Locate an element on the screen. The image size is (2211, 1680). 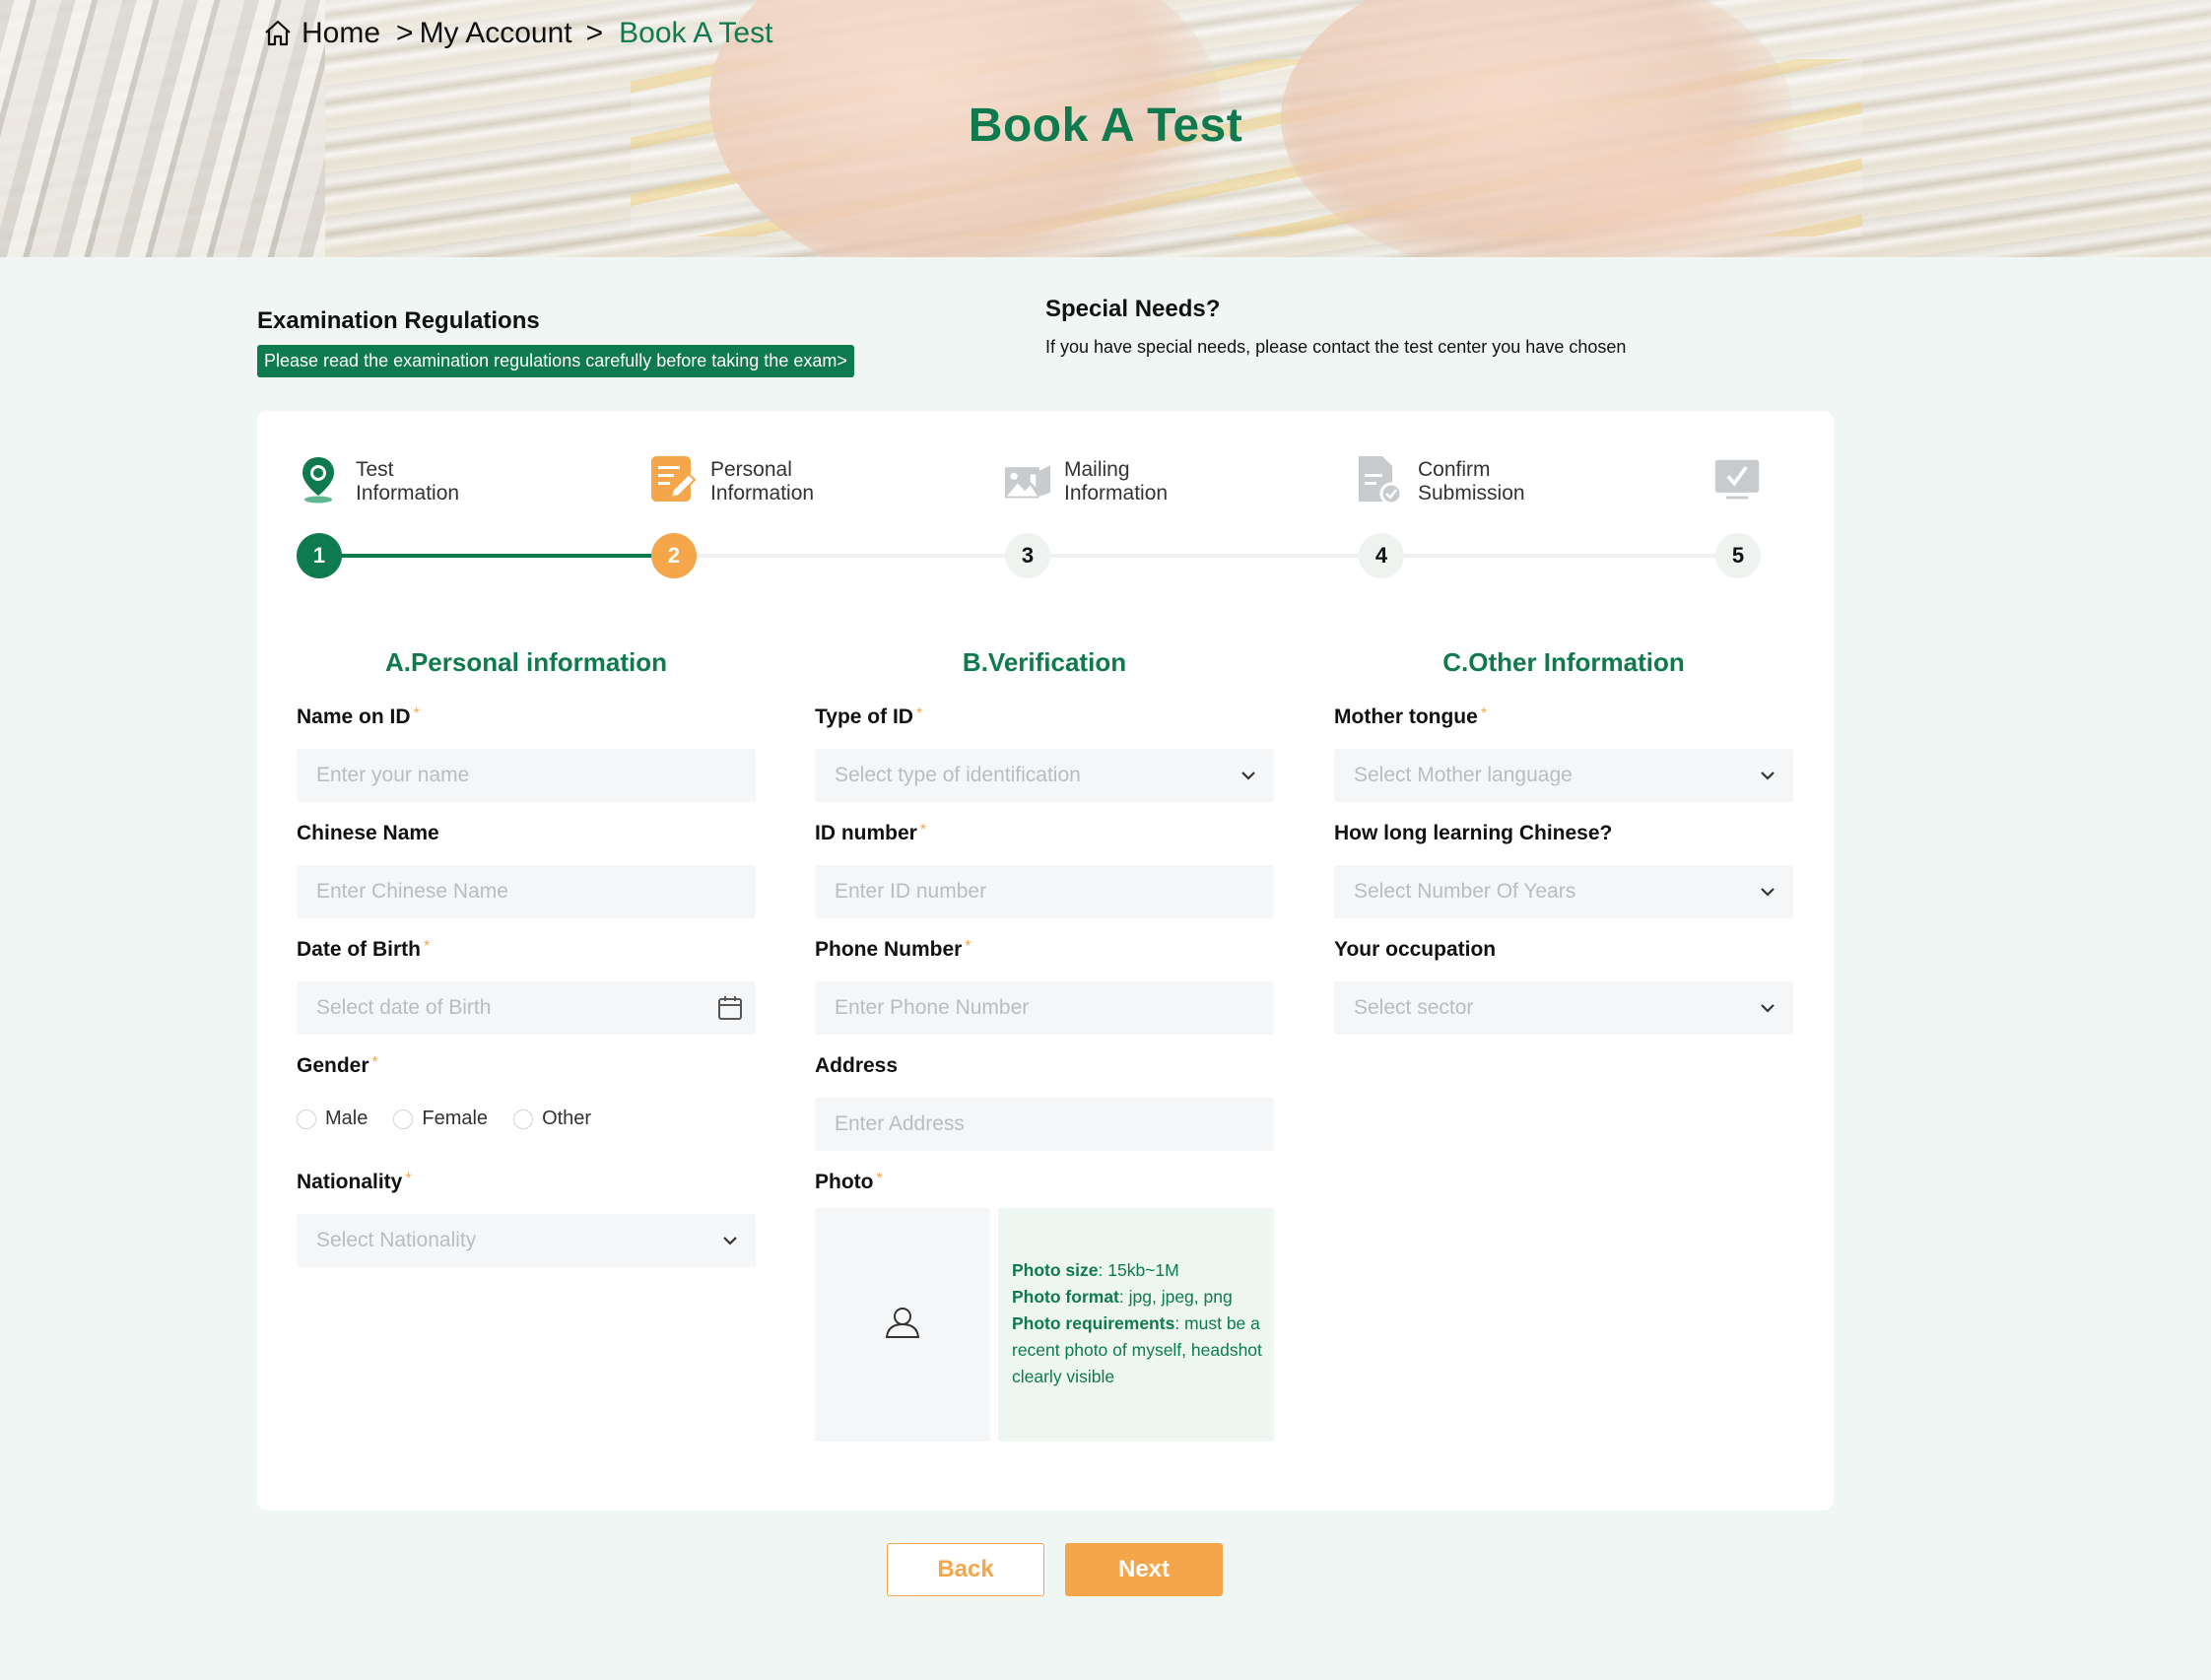
date-of-birth-placeholder: Select date of Birth is located at coordinates (404, 1007).